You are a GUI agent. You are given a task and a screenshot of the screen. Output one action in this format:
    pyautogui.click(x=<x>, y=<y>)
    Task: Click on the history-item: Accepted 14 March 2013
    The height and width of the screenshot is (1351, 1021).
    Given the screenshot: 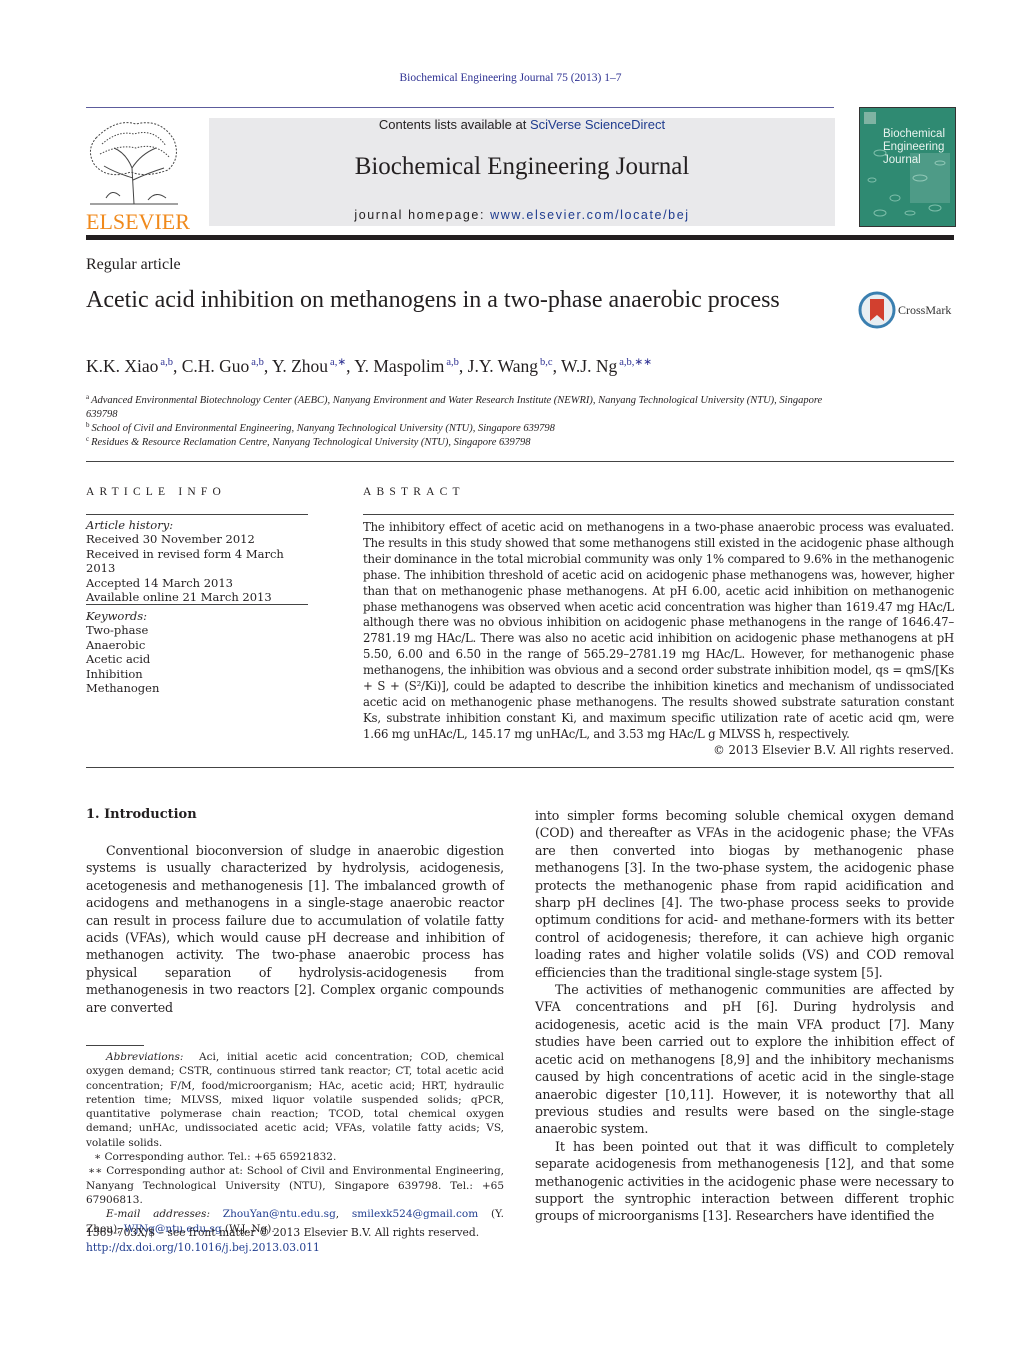 What is the action you would take?
    pyautogui.click(x=159, y=582)
    